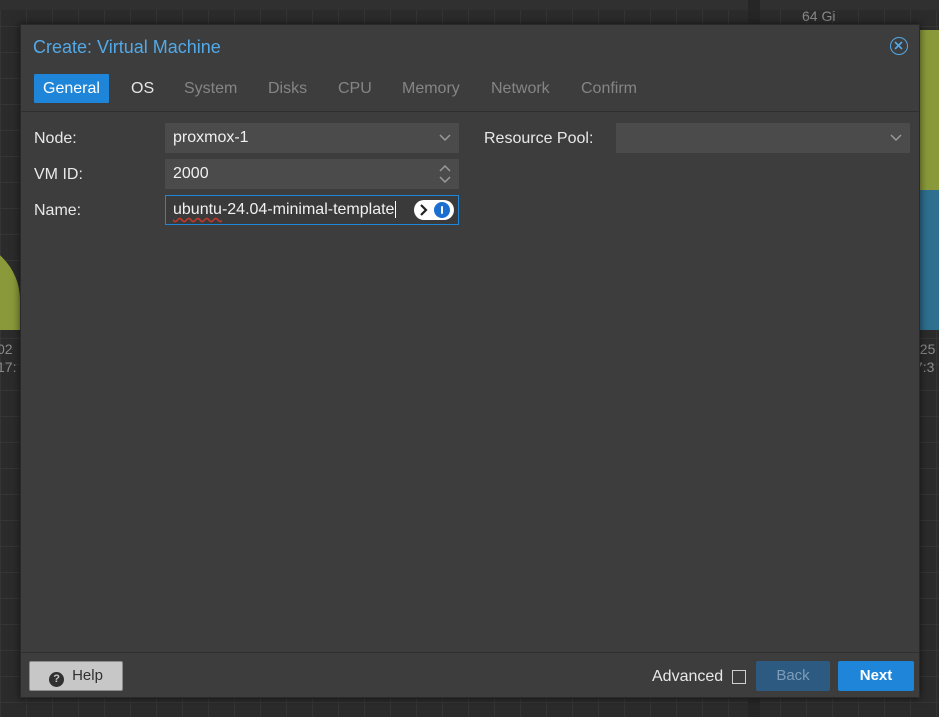  I want to click on close-button, so click(899, 46).